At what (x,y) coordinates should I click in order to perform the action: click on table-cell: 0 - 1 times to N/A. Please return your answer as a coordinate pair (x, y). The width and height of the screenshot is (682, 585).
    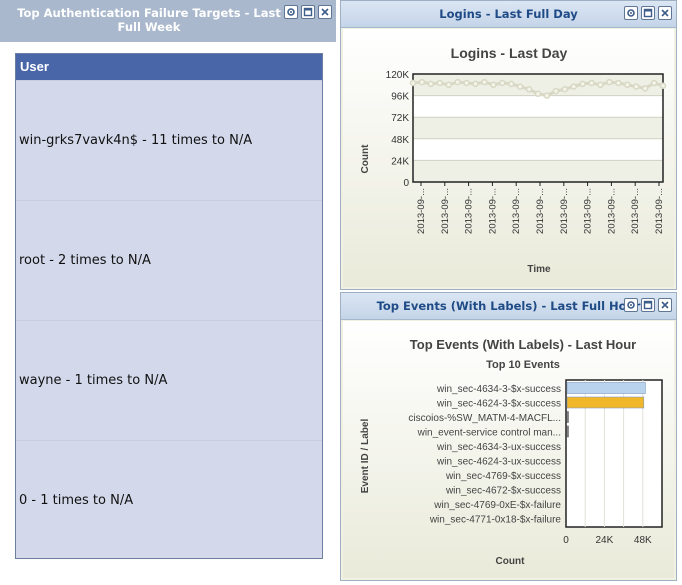
    Looking at the image, I should click on (76, 500).